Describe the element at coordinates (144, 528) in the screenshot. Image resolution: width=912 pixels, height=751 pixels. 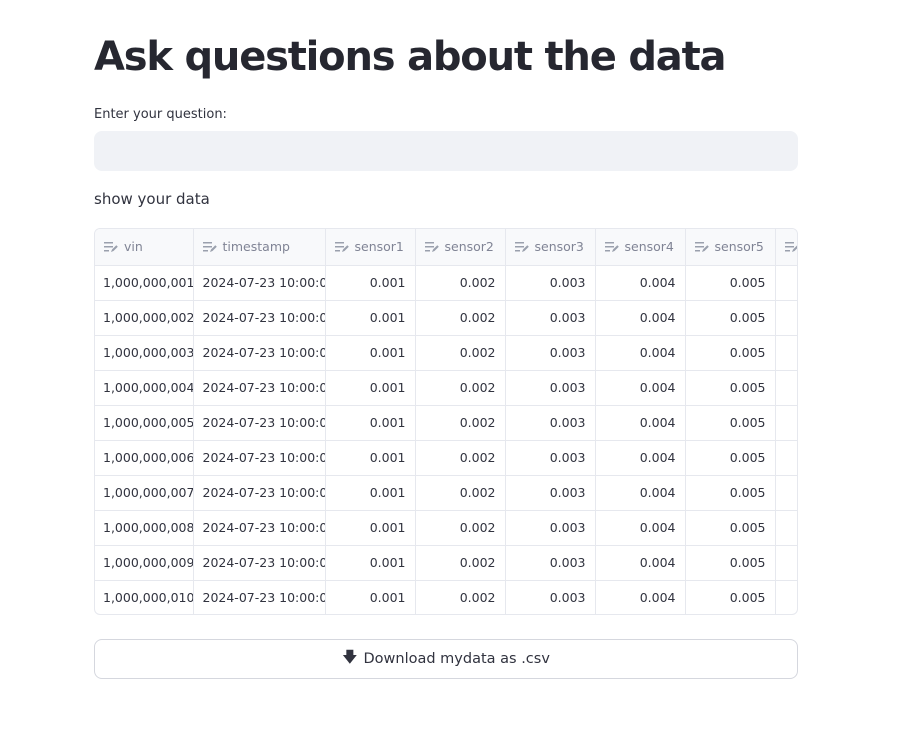
I see `table-cell: 1,000,000,008` at that location.